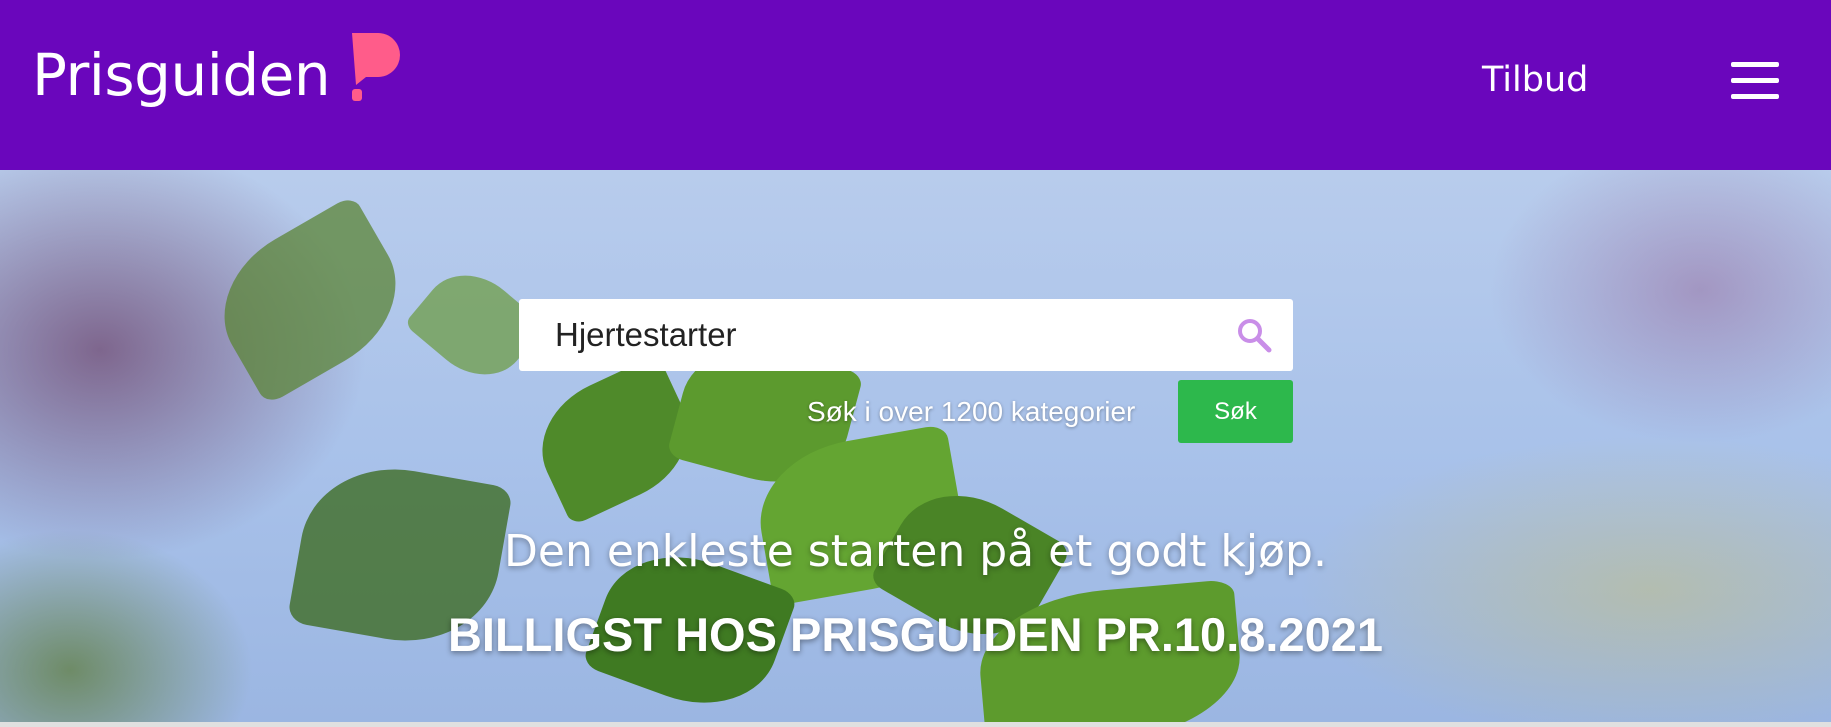  I want to click on prisguiden-logo: Prisguiden, so click(218, 75).